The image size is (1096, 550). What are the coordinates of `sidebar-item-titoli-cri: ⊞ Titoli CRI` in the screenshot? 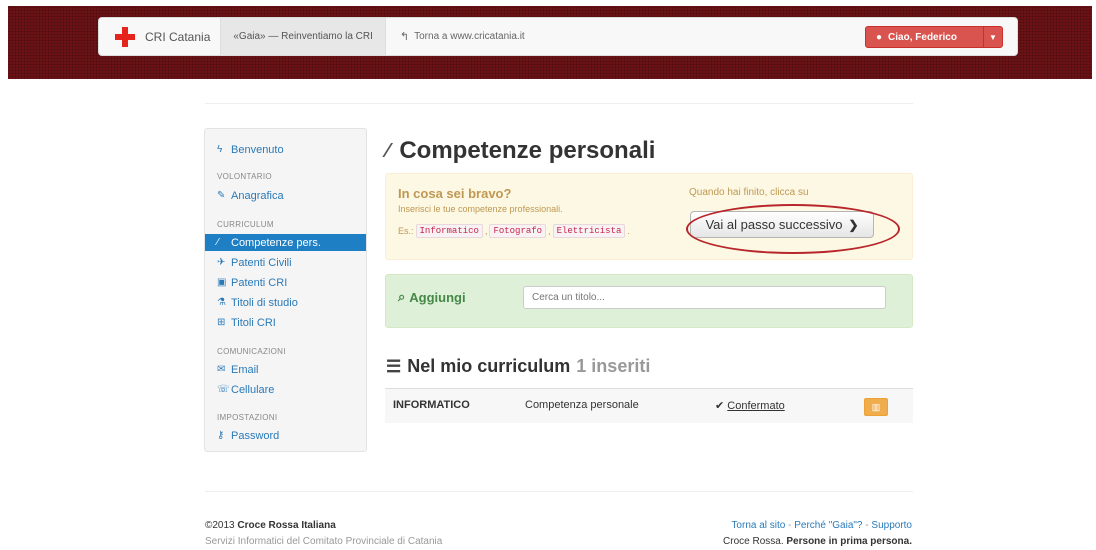 It's located at (285, 322).